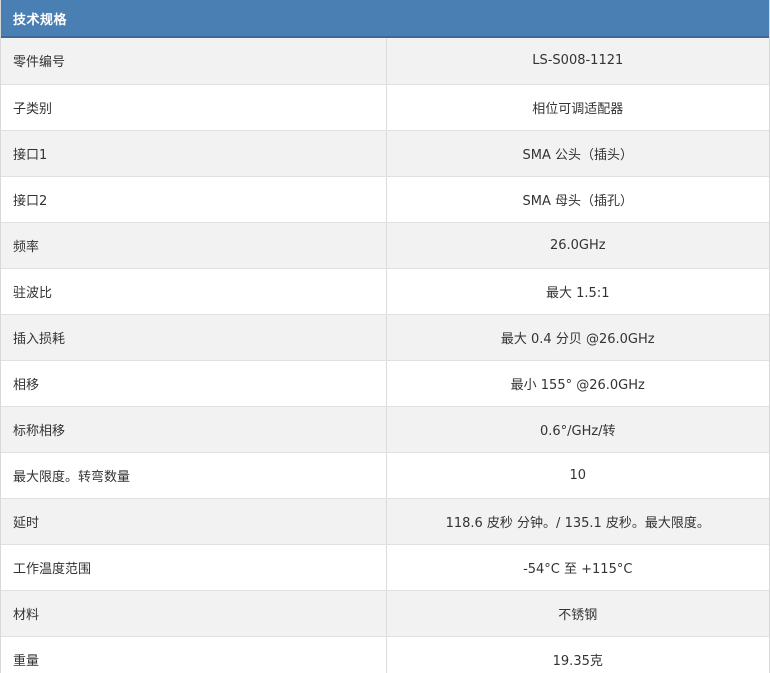  I want to click on table-row: 相移 最小 155° @26.0GHz, so click(385, 383).